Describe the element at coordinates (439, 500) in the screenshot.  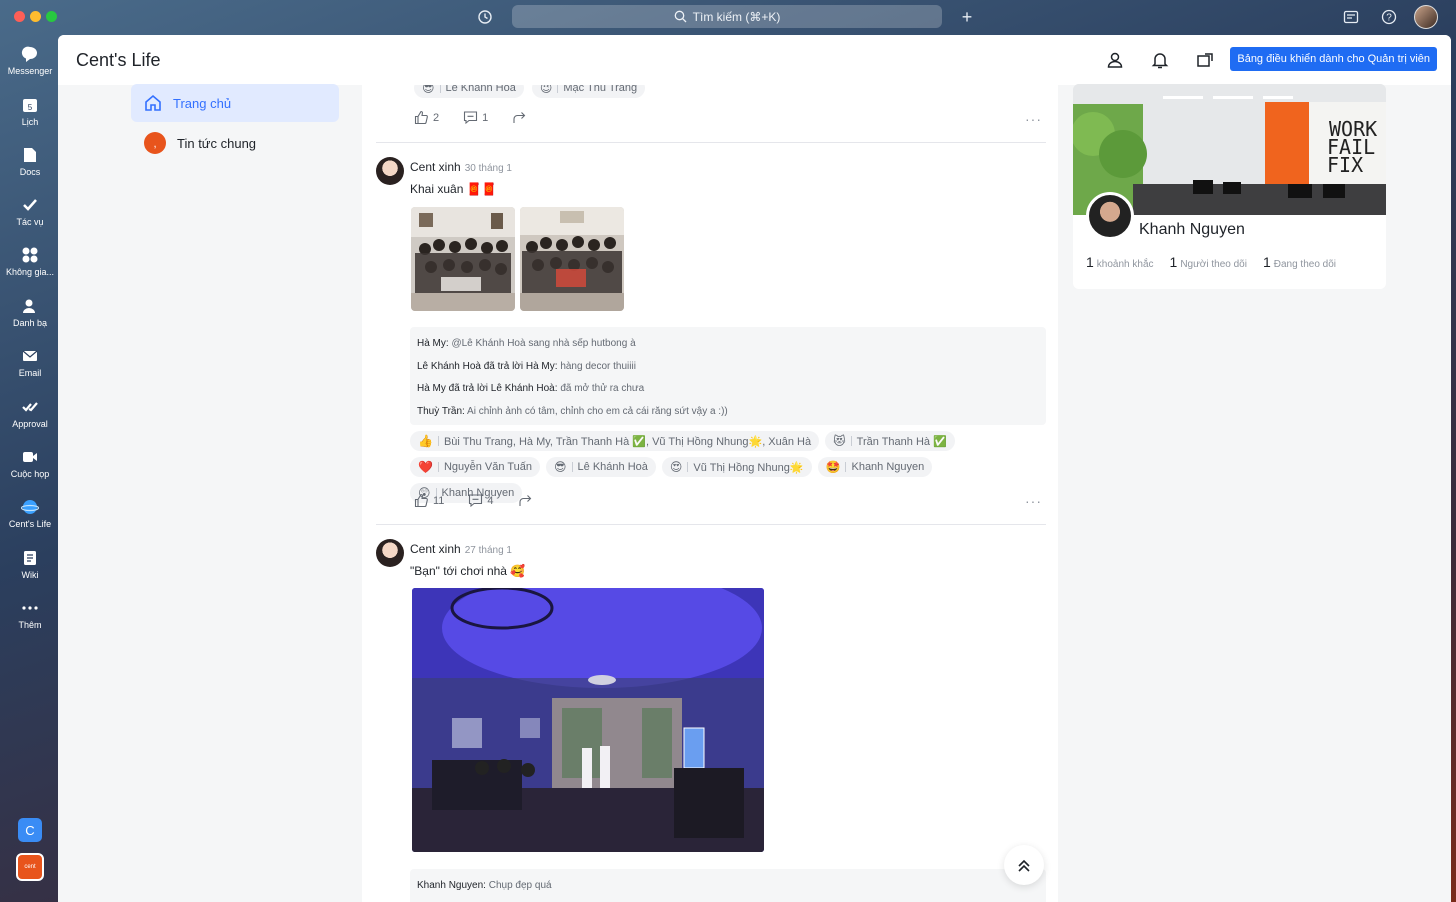
I see `like-count: 11` at that location.